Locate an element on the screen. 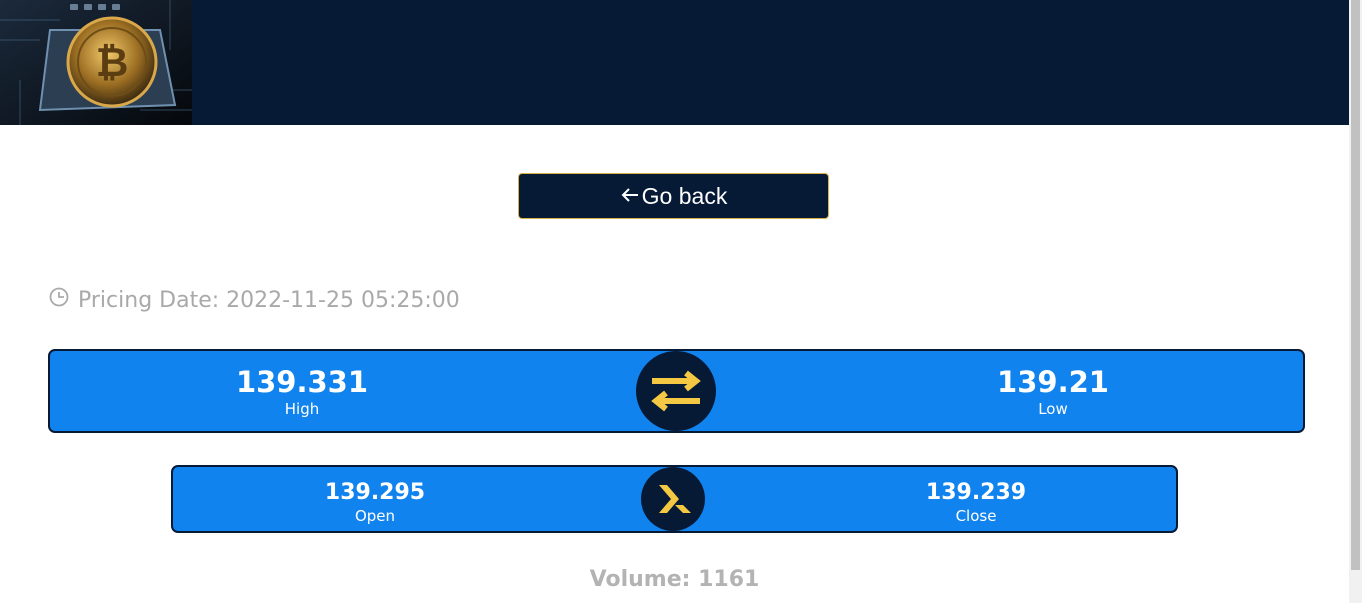 The height and width of the screenshot is (603, 1362). scrollbar-thumb is located at coordinates (1355, 285).